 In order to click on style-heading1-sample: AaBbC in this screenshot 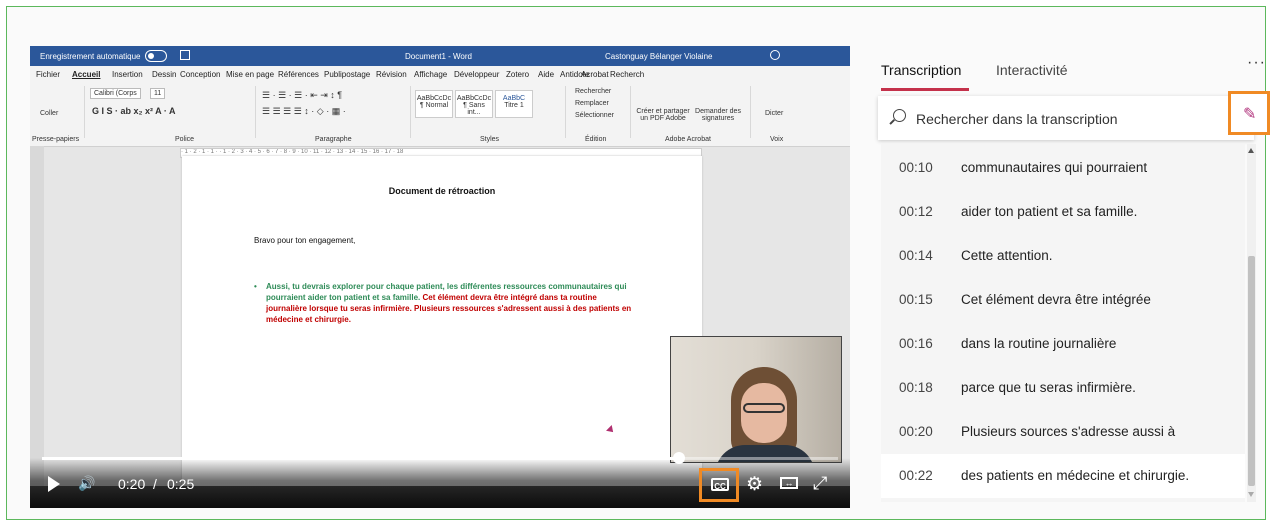, I will do `click(514, 98)`.